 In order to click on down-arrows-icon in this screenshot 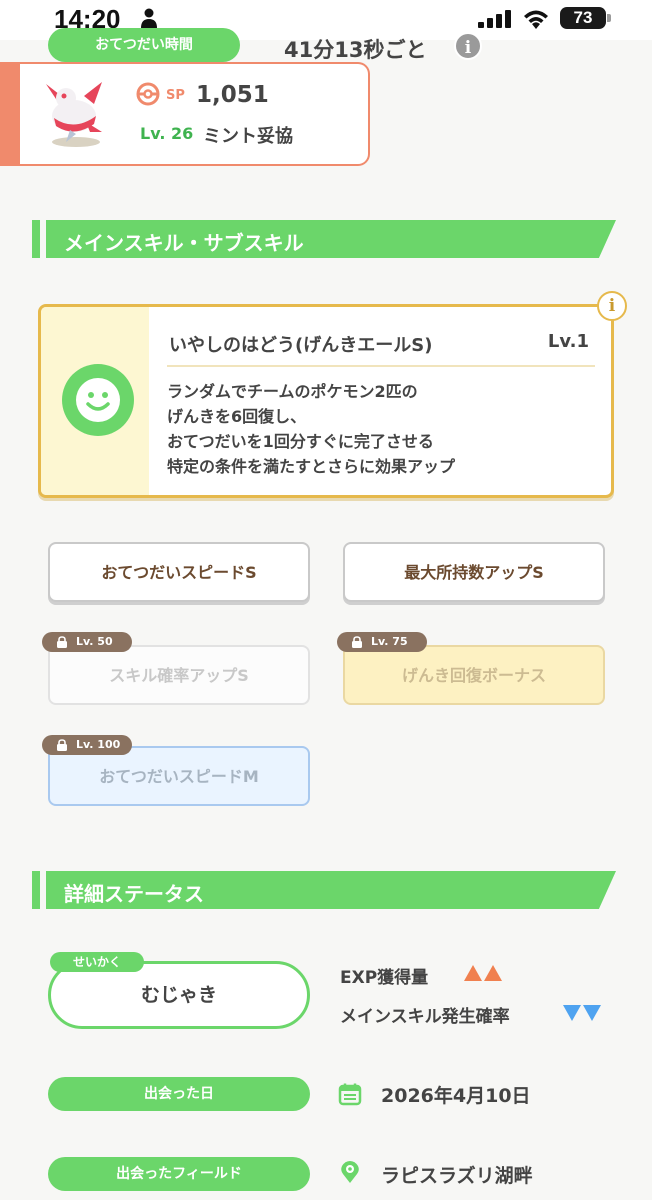, I will do `click(582, 1013)`.